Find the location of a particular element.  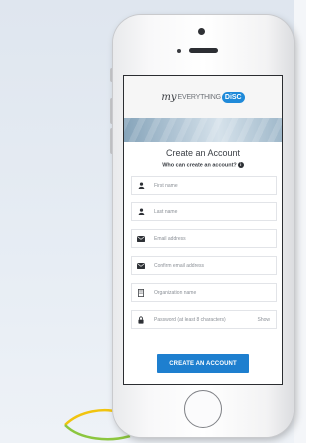

building-icon is located at coordinates (141, 292).